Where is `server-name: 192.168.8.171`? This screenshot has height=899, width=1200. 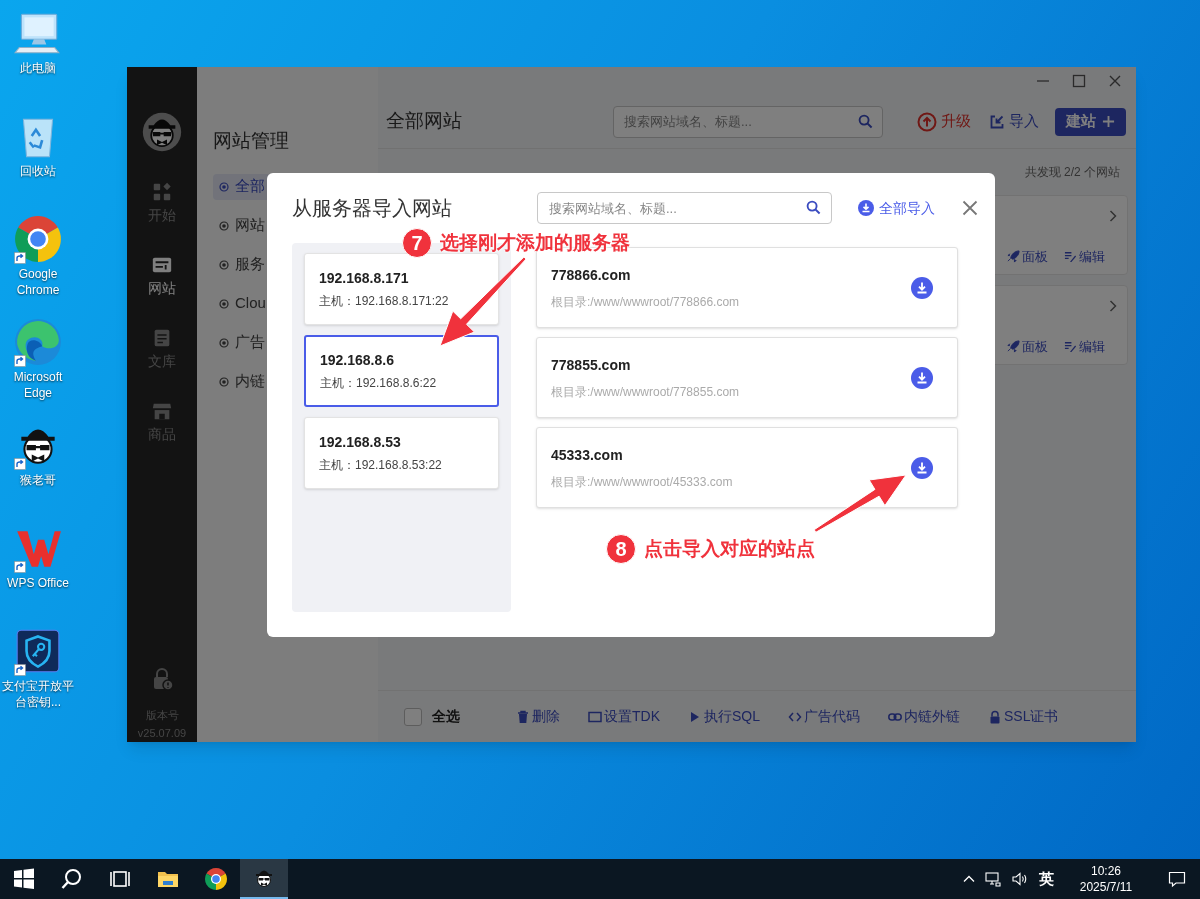 server-name: 192.168.8.171 is located at coordinates (364, 278).